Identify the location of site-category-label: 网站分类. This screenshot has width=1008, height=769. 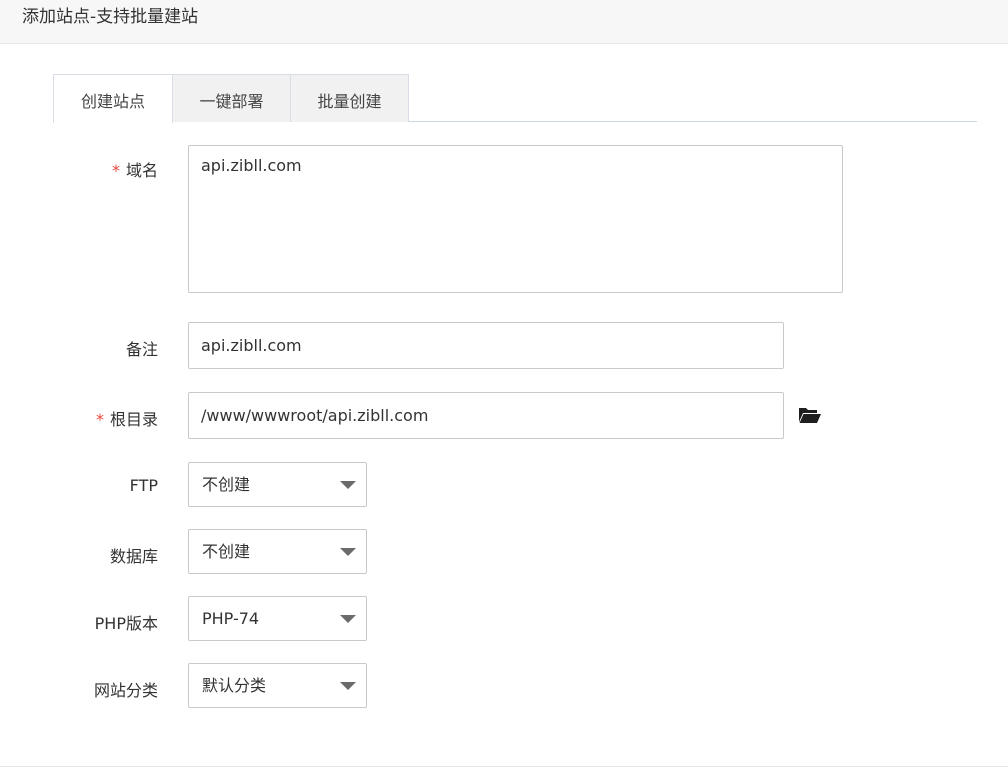
(125, 690).